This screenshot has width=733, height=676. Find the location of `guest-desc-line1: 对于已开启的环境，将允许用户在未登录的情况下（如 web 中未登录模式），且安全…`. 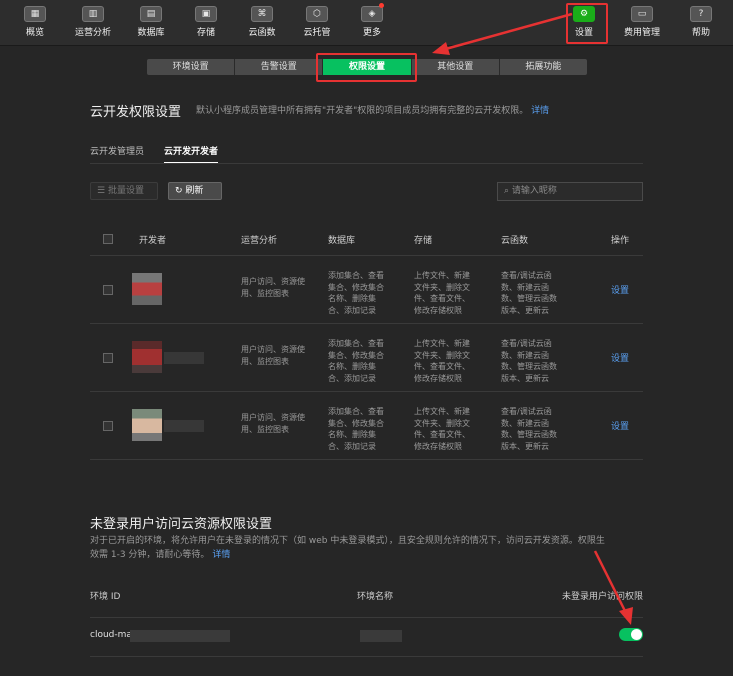

guest-desc-line1: 对于已开启的环境，将允许用户在未登录的情况下（如 web 中未登录模式），且安全… is located at coordinates (347, 541).